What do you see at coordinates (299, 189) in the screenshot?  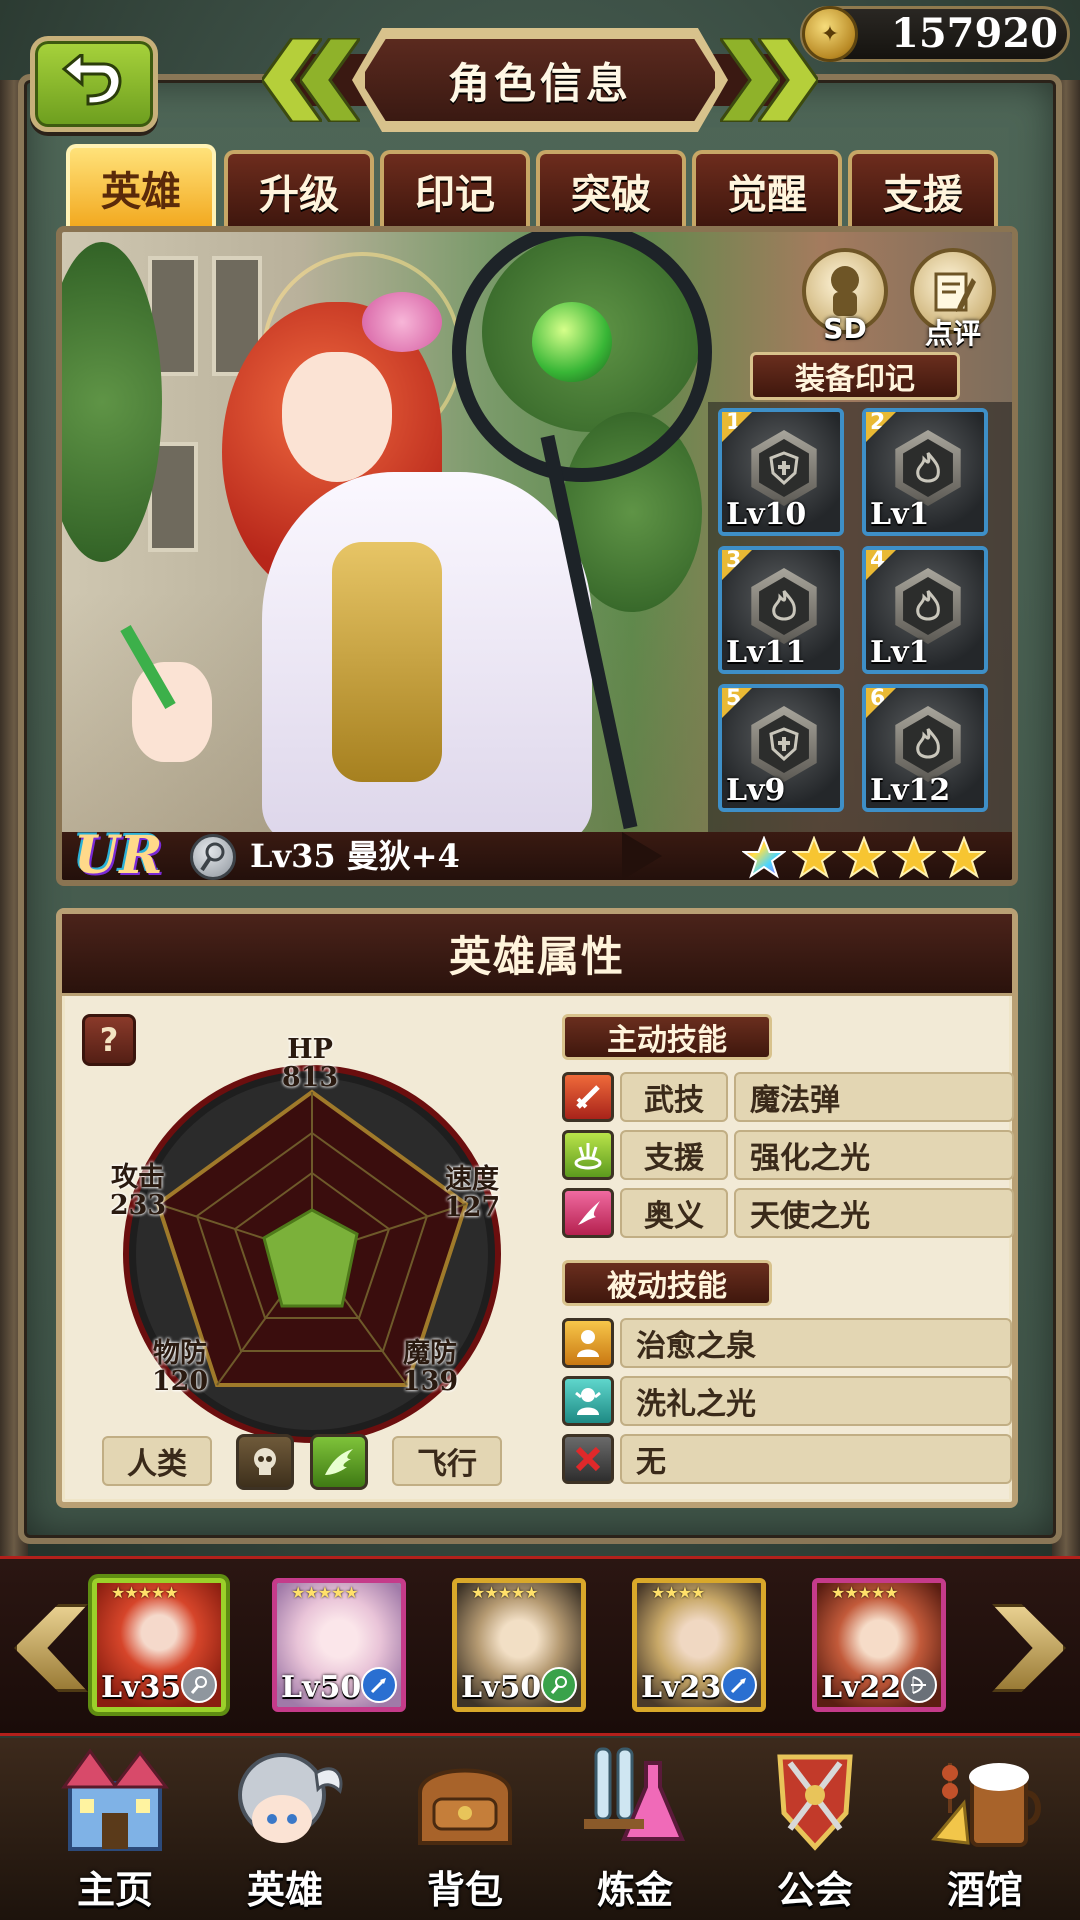 I see `tab-upgrade: 升级` at bounding box center [299, 189].